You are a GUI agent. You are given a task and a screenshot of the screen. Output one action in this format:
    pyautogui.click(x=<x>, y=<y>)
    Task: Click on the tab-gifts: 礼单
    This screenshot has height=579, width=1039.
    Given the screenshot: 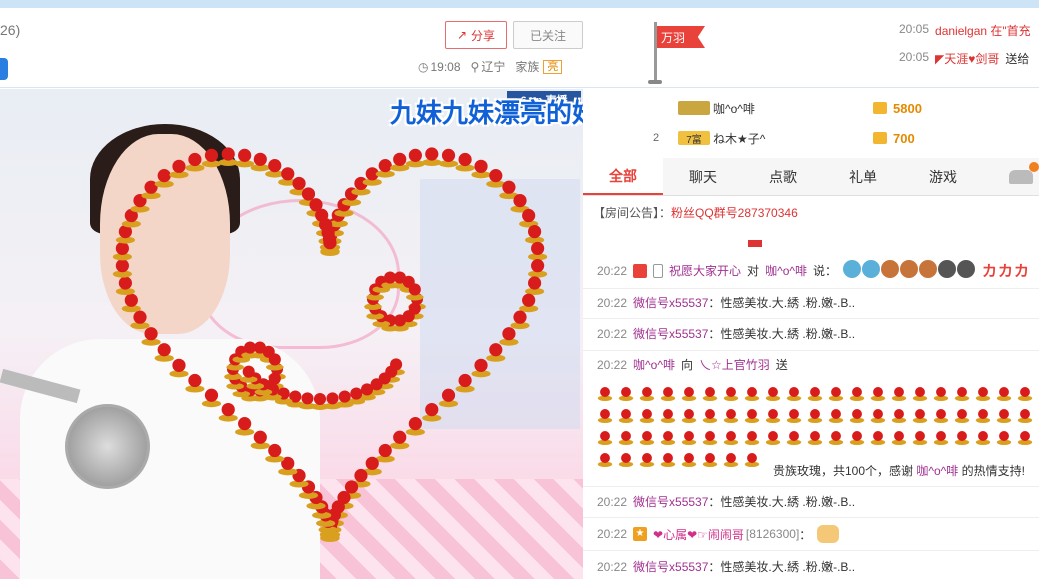 What is the action you would take?
    pyautogui.click(x=863, y=176)
    